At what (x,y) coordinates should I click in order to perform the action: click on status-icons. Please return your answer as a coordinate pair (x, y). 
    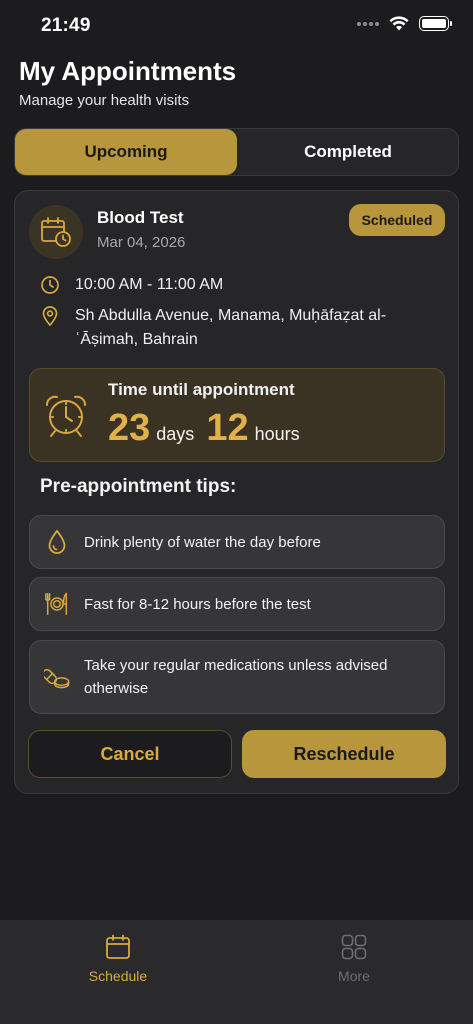
    Looking at the image, I should click on (404, 23).